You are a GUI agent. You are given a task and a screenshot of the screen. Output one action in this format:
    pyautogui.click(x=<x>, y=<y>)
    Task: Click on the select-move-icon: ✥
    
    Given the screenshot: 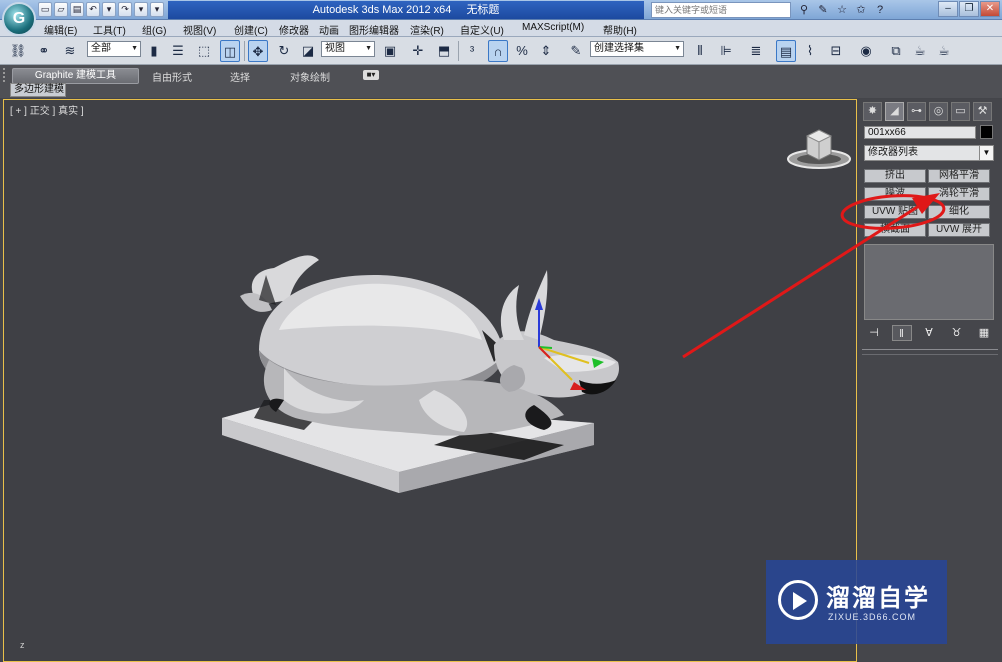 What is the action you would take?
    pyautogui.click(x=258, y=51)
    